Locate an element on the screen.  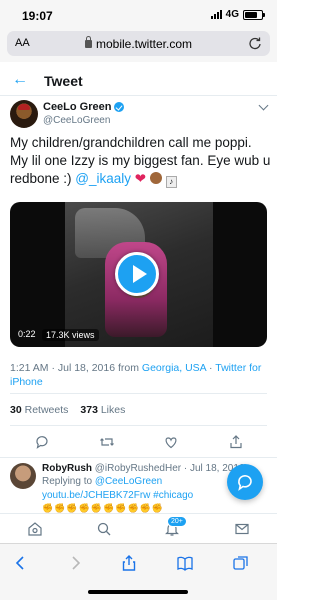
address-bar: AA mobile.twitter.com is located at coordinates (138, 43).